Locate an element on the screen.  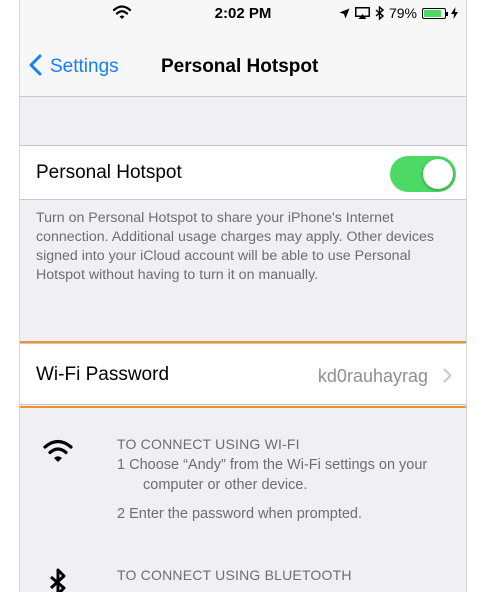
personal-hotspot-toggle is located at coordinates (423, 174).